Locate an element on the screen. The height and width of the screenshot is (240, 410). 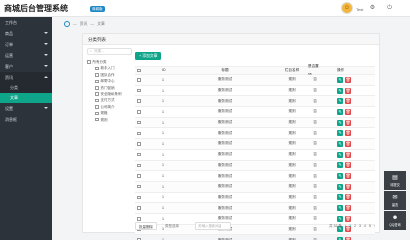
sidebar-item-goods: 商品 is located at coordinates (26, 33).